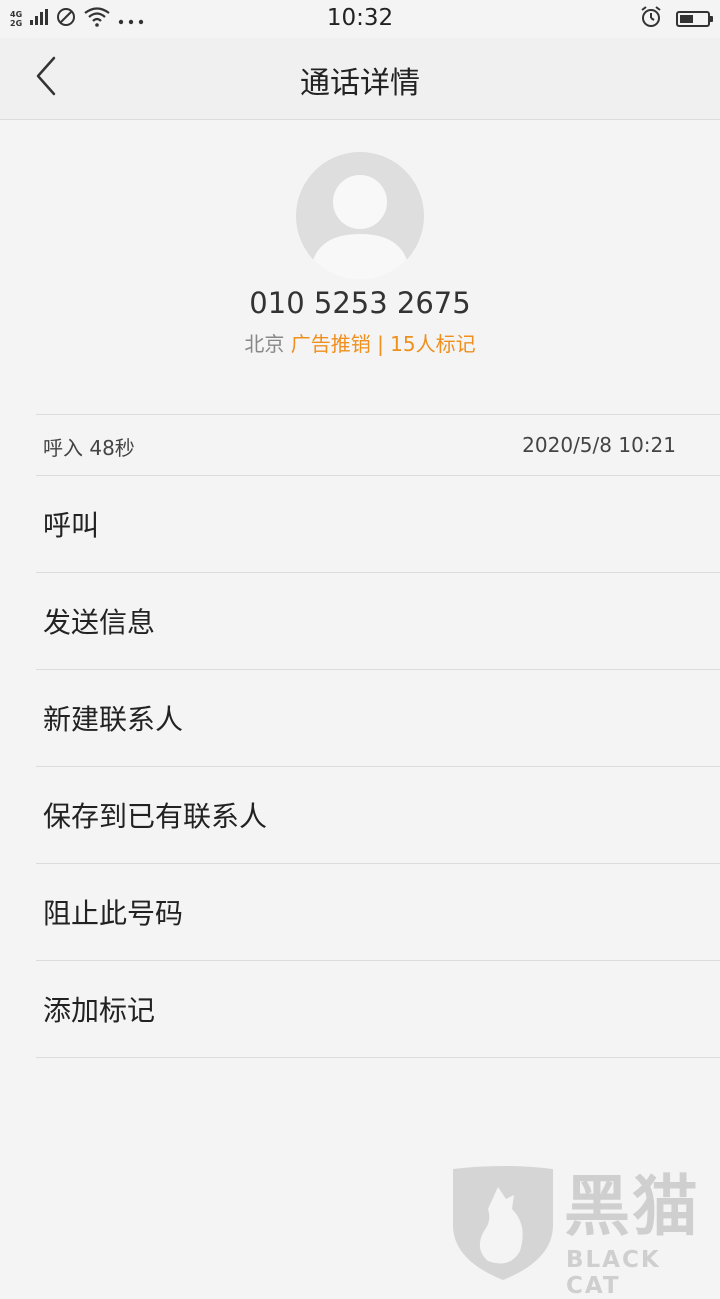 This screenshot has height=1299, width=720. What do you see at coordinates (89, 448) in the screenshot?
I see `call-type-duration: 呼入 48秒` at bounding box center [89, 448].